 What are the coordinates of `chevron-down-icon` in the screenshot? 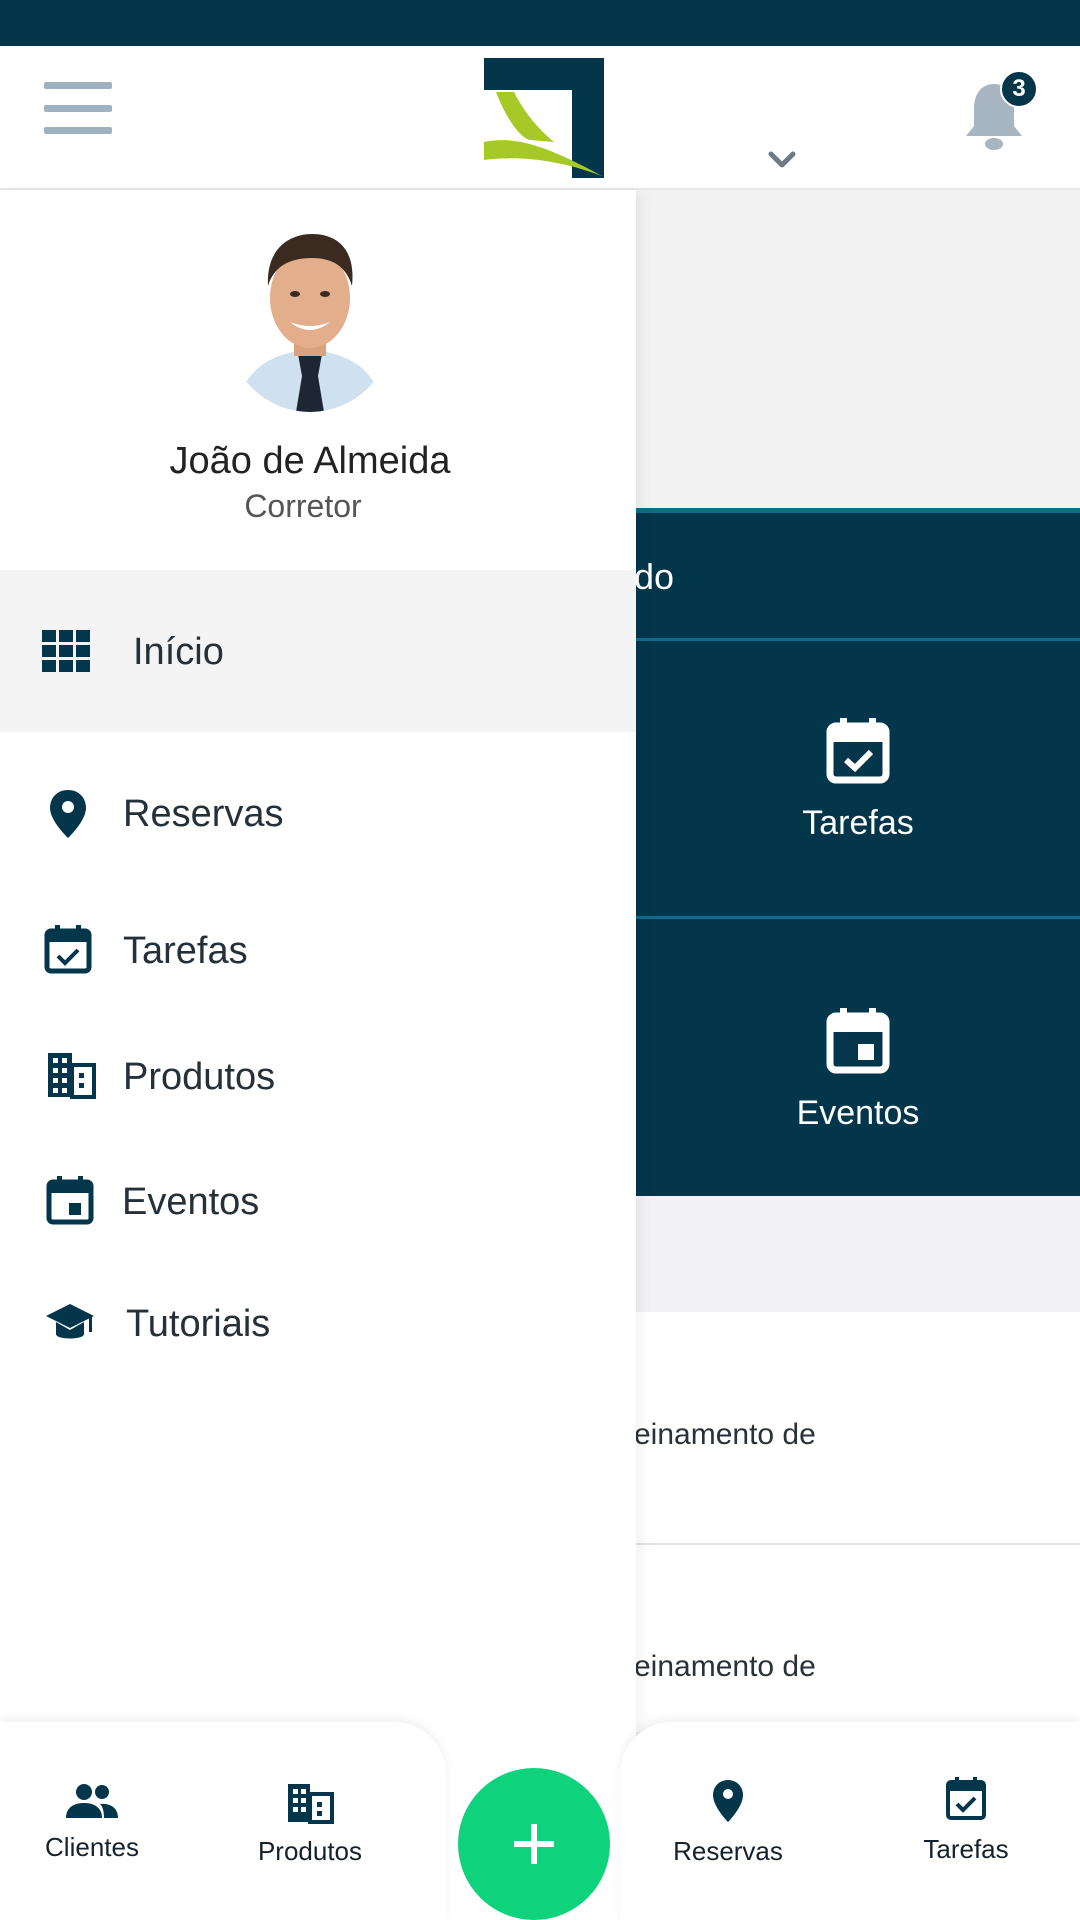 It's located at (782, 160).